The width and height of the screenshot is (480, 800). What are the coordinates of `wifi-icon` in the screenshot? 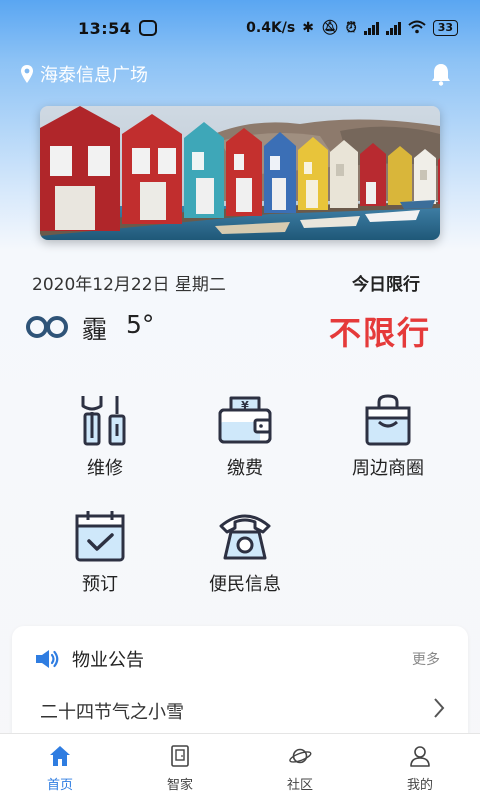 It's located at (417, 28).